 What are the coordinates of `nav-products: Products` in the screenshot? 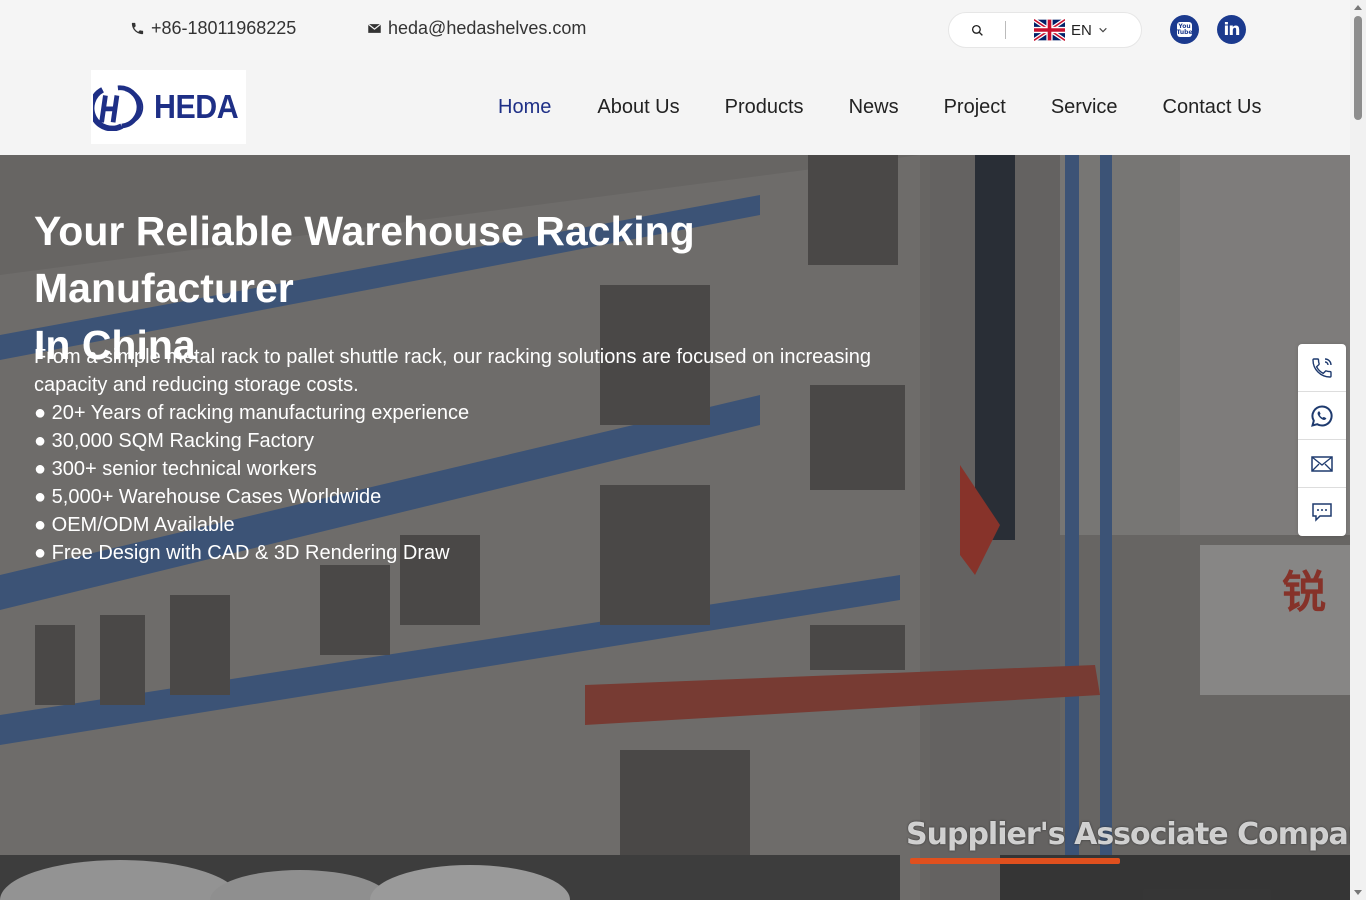 It's located at (764, 107).